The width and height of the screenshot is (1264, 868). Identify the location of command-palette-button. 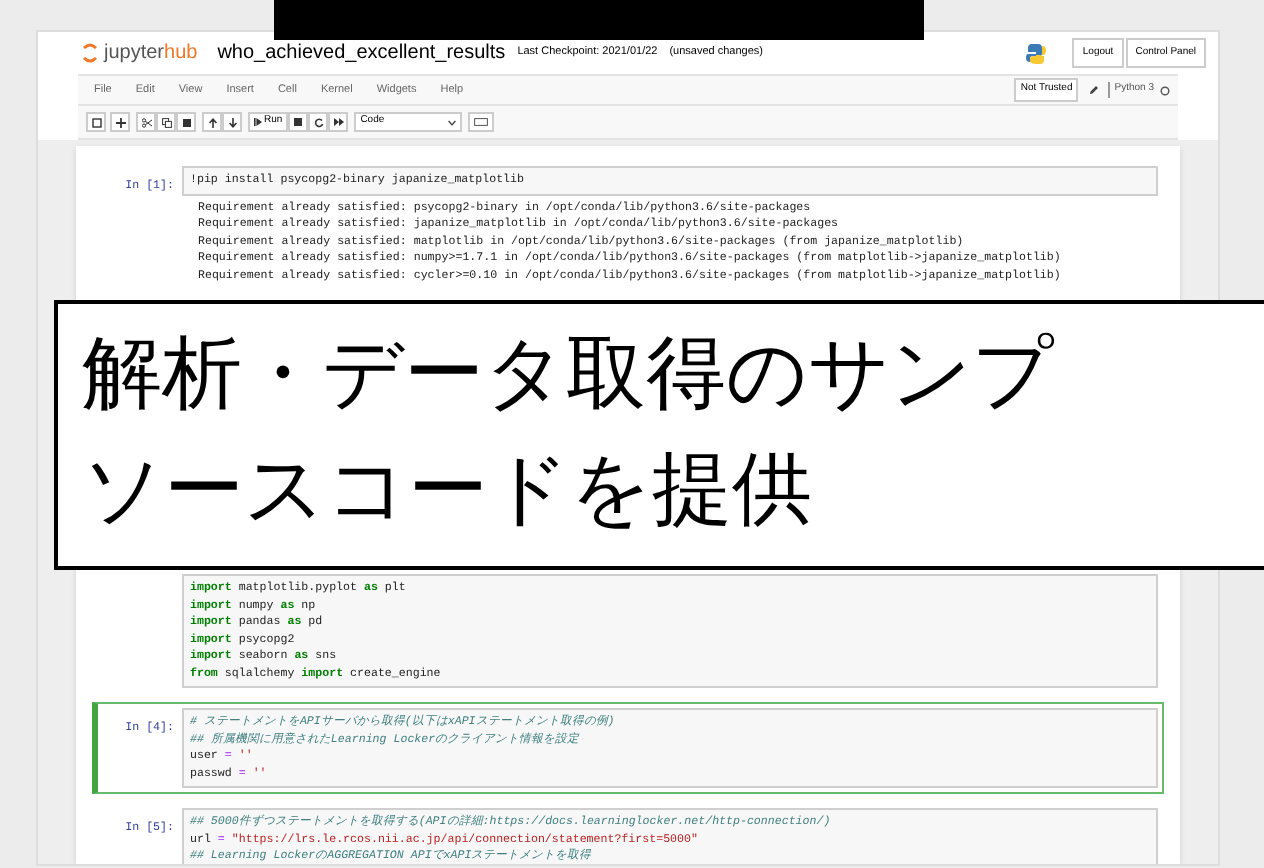
(481, 122).